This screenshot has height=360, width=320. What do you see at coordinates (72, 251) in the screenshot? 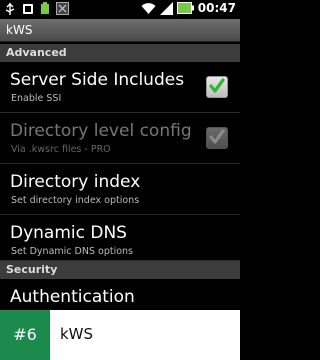
I see `pref-summary: Set Dynamic DNS options` at bounding box center [72, 251].